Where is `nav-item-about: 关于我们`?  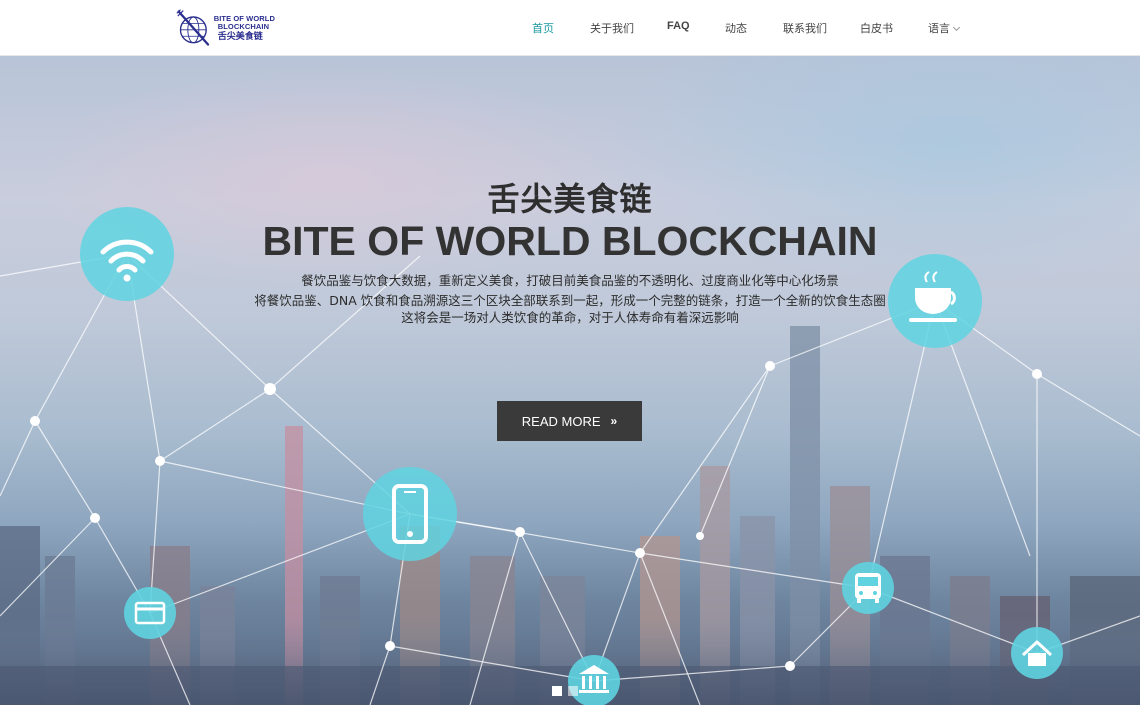
nav-item-about: 关于我们 is located at coordinates (612, 28).